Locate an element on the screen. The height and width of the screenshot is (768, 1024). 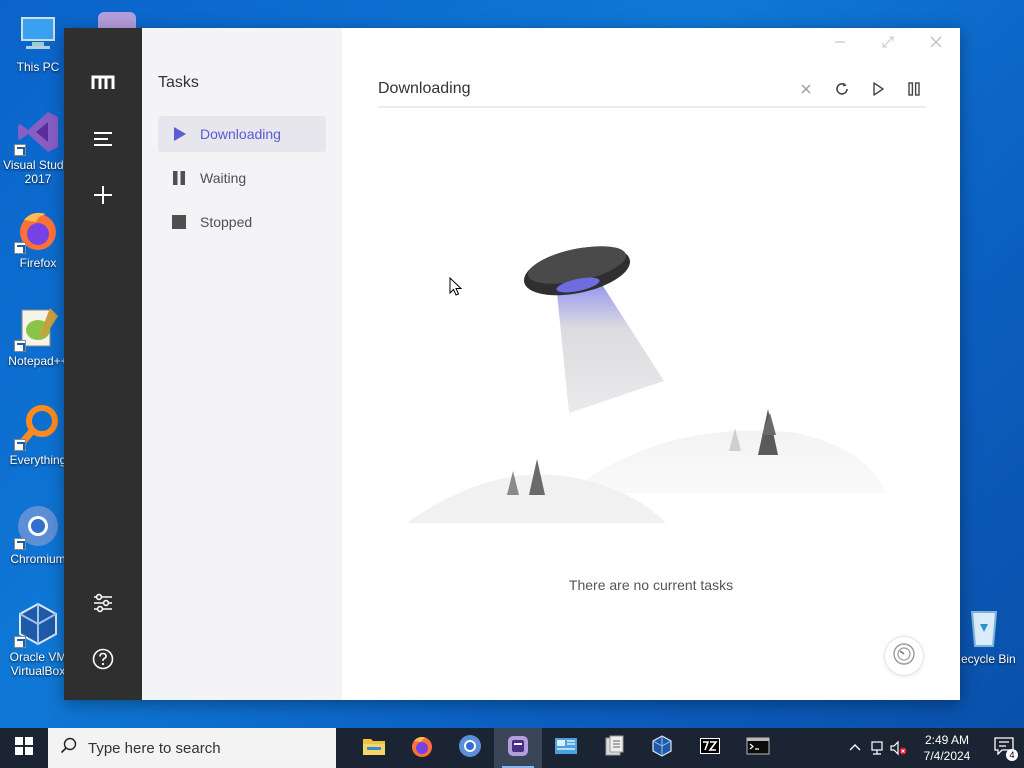
taskbar-7zip is located at coordinates (710, 748).